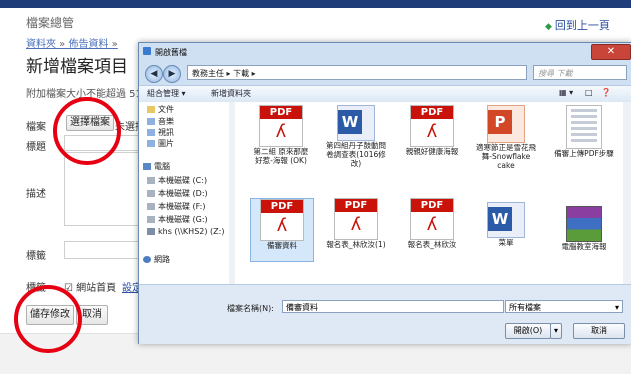  What do you see at coordinates (102, 250) in the screenshot?
I see `tags-input` at bounding box center [102, 250].